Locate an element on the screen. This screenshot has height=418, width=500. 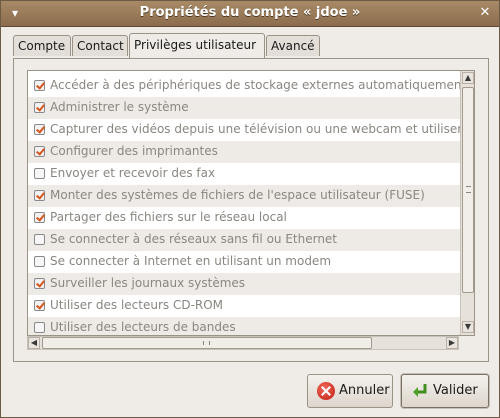
tab-contact: Contact is located at coordinates (100, 45).